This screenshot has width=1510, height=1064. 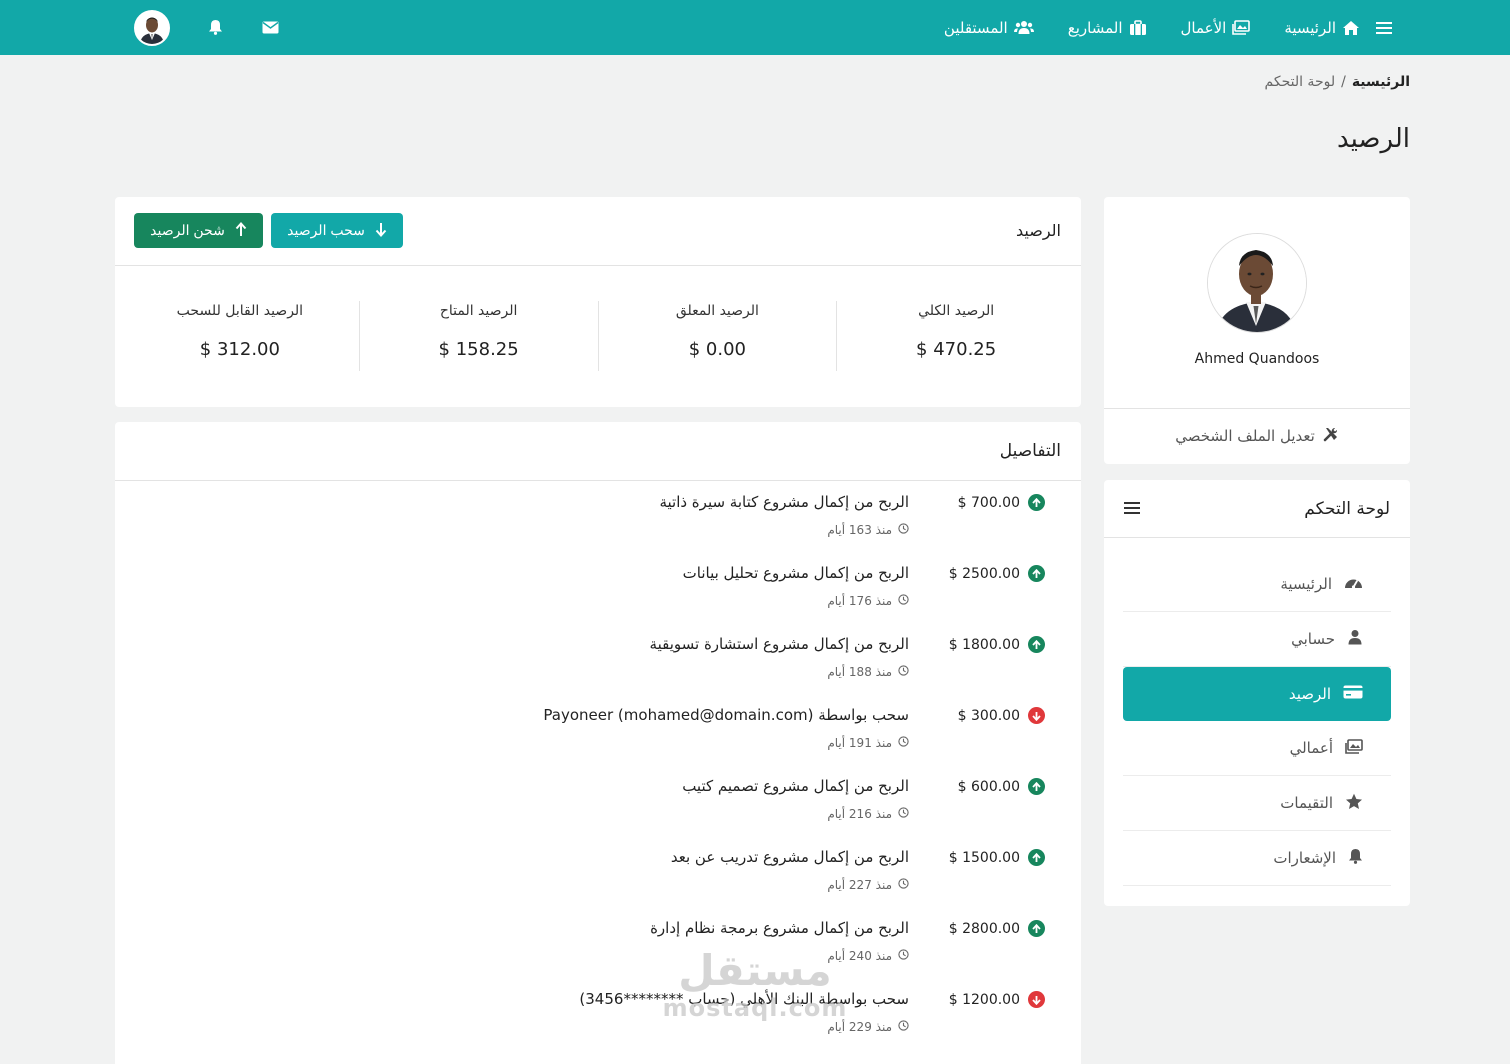 I want to click on home-icon, so click(x=1351, y=28).